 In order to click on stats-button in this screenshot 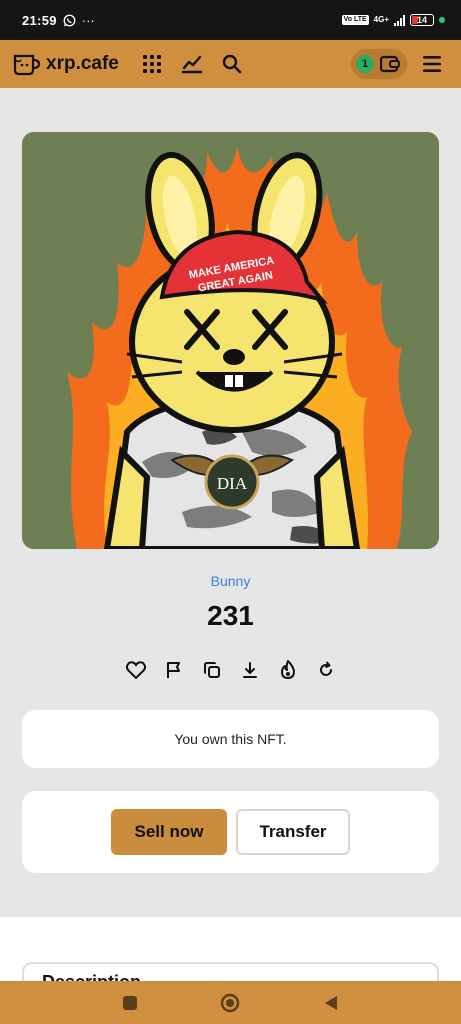, I will do `click(192, 64)`.